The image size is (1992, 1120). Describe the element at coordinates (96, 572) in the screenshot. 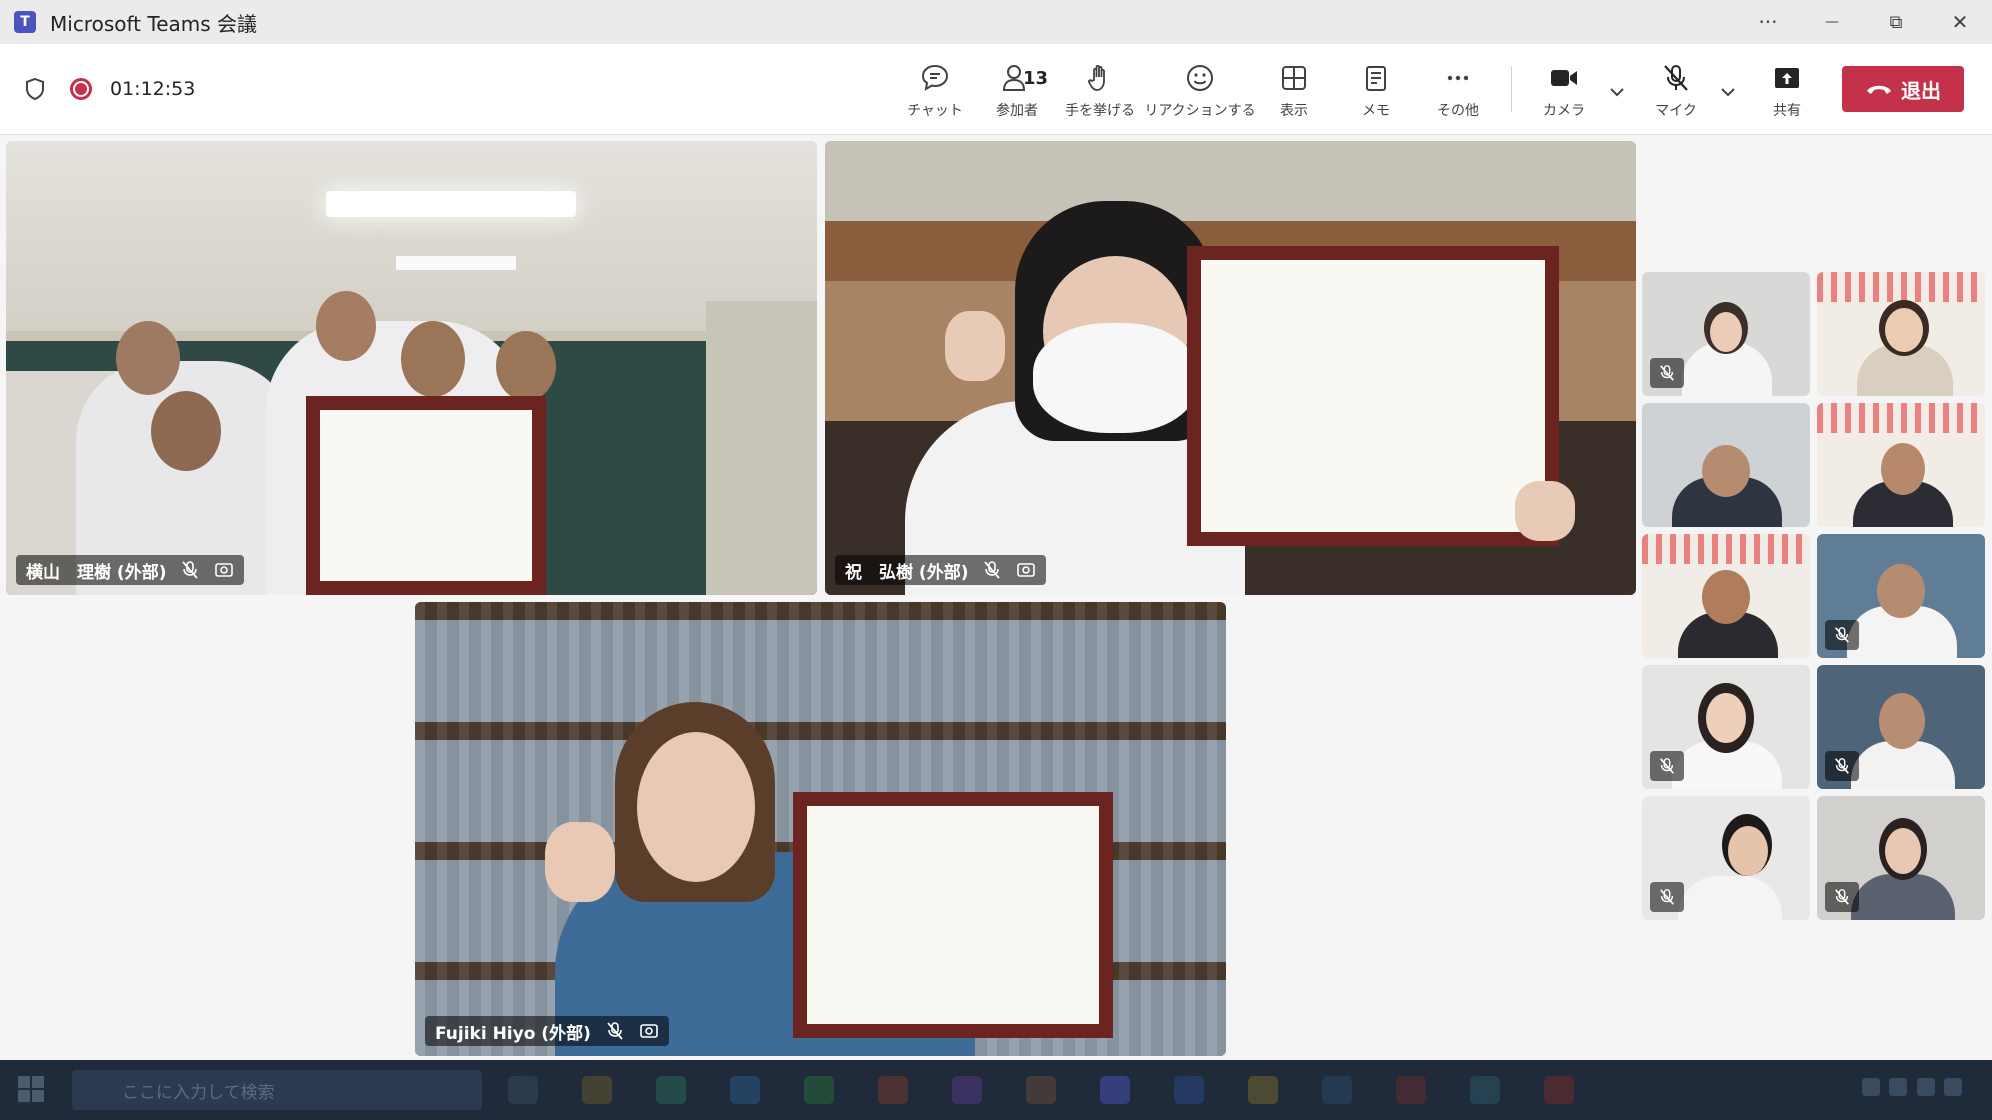

I see `participant-name: 横山 理樹 (外部)` at that location.